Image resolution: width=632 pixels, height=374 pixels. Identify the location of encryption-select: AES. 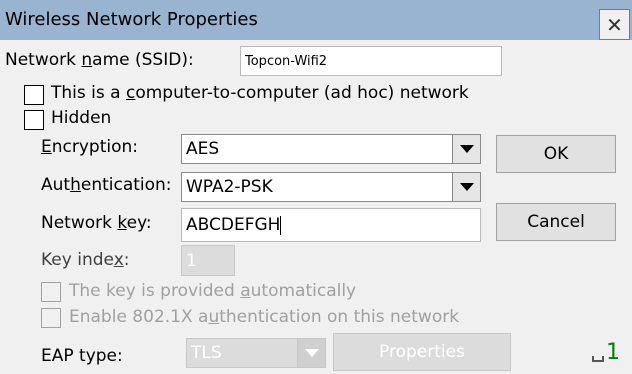
(331, 149).